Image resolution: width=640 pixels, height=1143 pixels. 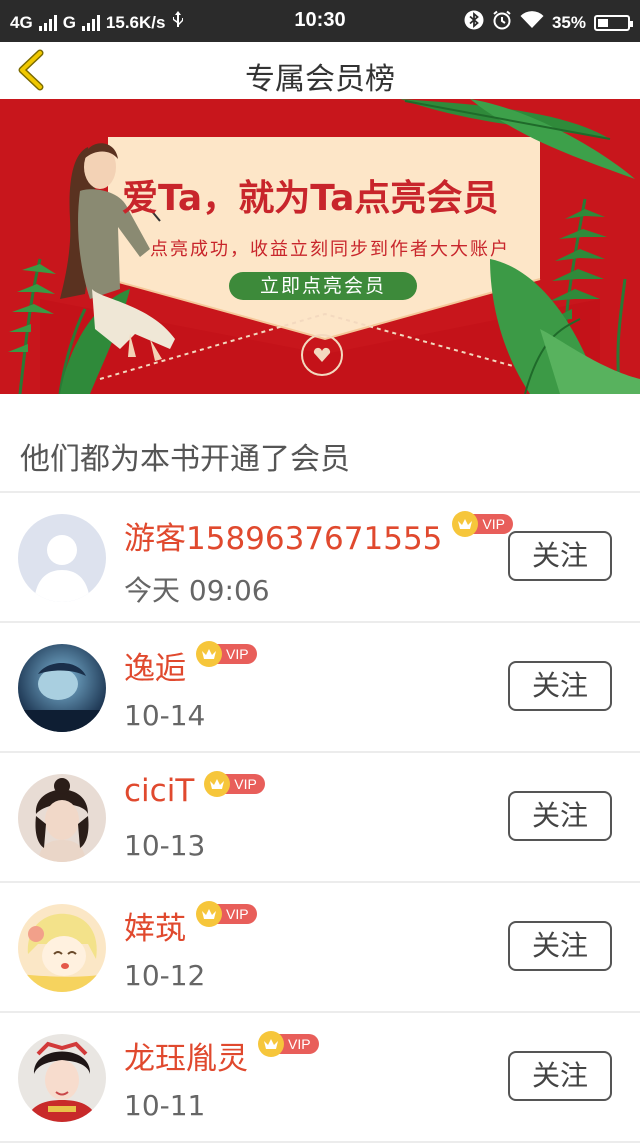 I want to click on member-name-wrap: ciciT VIP, so click(x=194, y=790).